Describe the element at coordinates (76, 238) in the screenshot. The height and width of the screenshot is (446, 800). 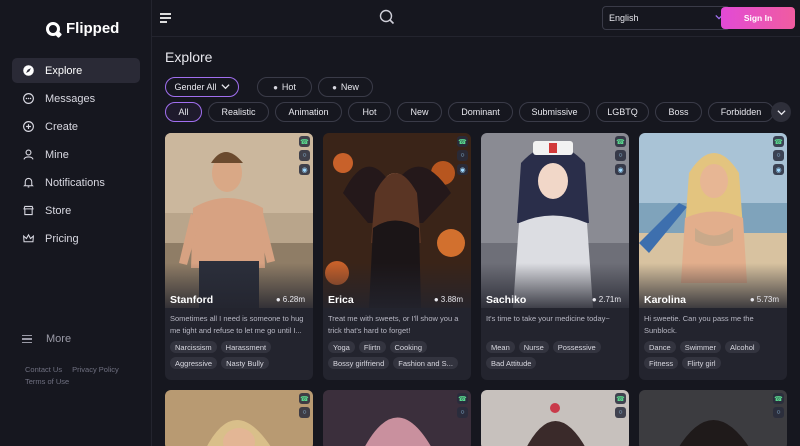
I see `sidebar-item-pricing: Pricing` at that location.